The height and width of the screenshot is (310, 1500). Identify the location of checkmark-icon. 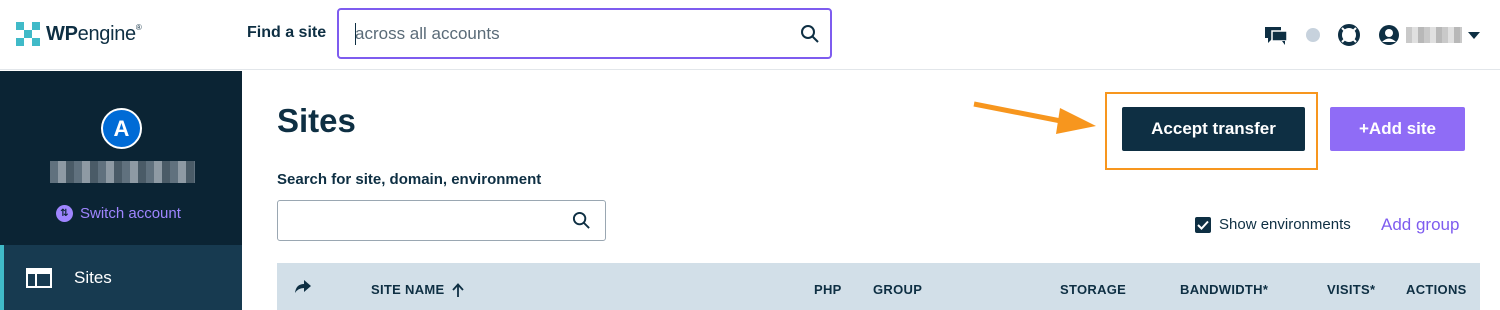
(1203, 225).